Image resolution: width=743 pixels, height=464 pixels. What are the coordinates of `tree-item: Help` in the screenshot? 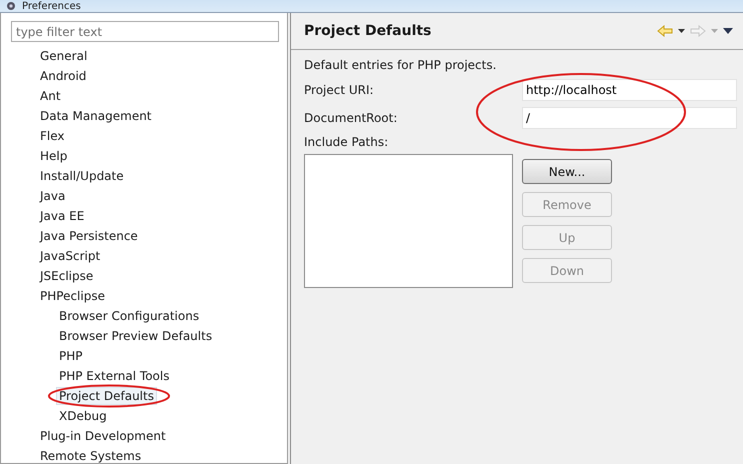 It's located at (53, 156).